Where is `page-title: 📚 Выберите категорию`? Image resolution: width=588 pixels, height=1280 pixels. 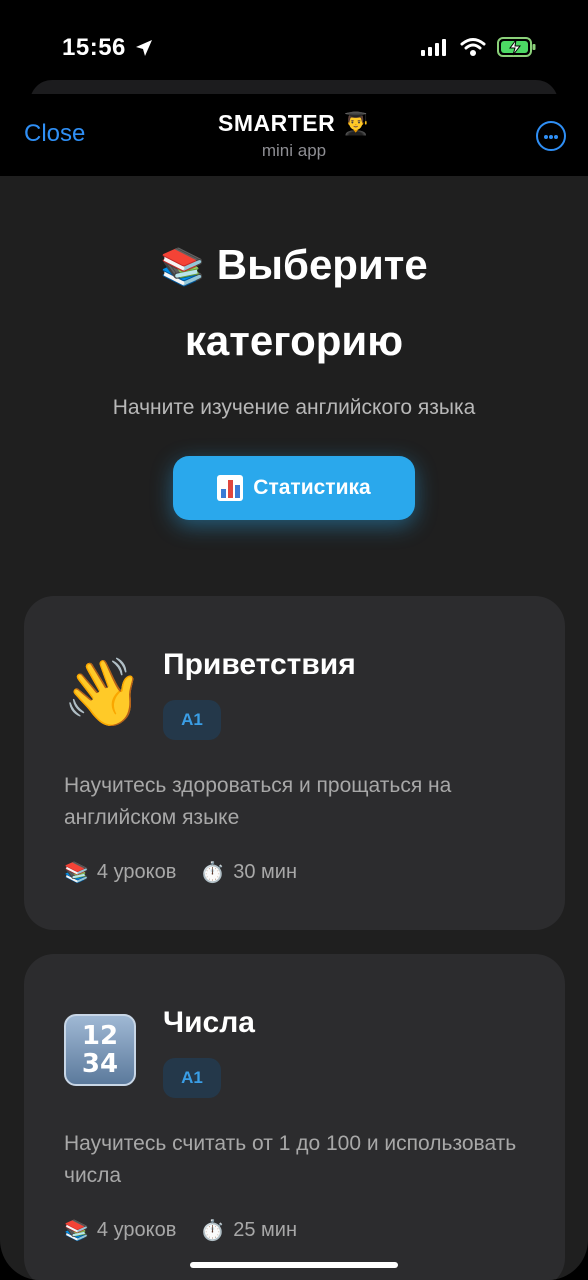 page-title: 📚 Выберите категорию is located at coordinates (294, 303).